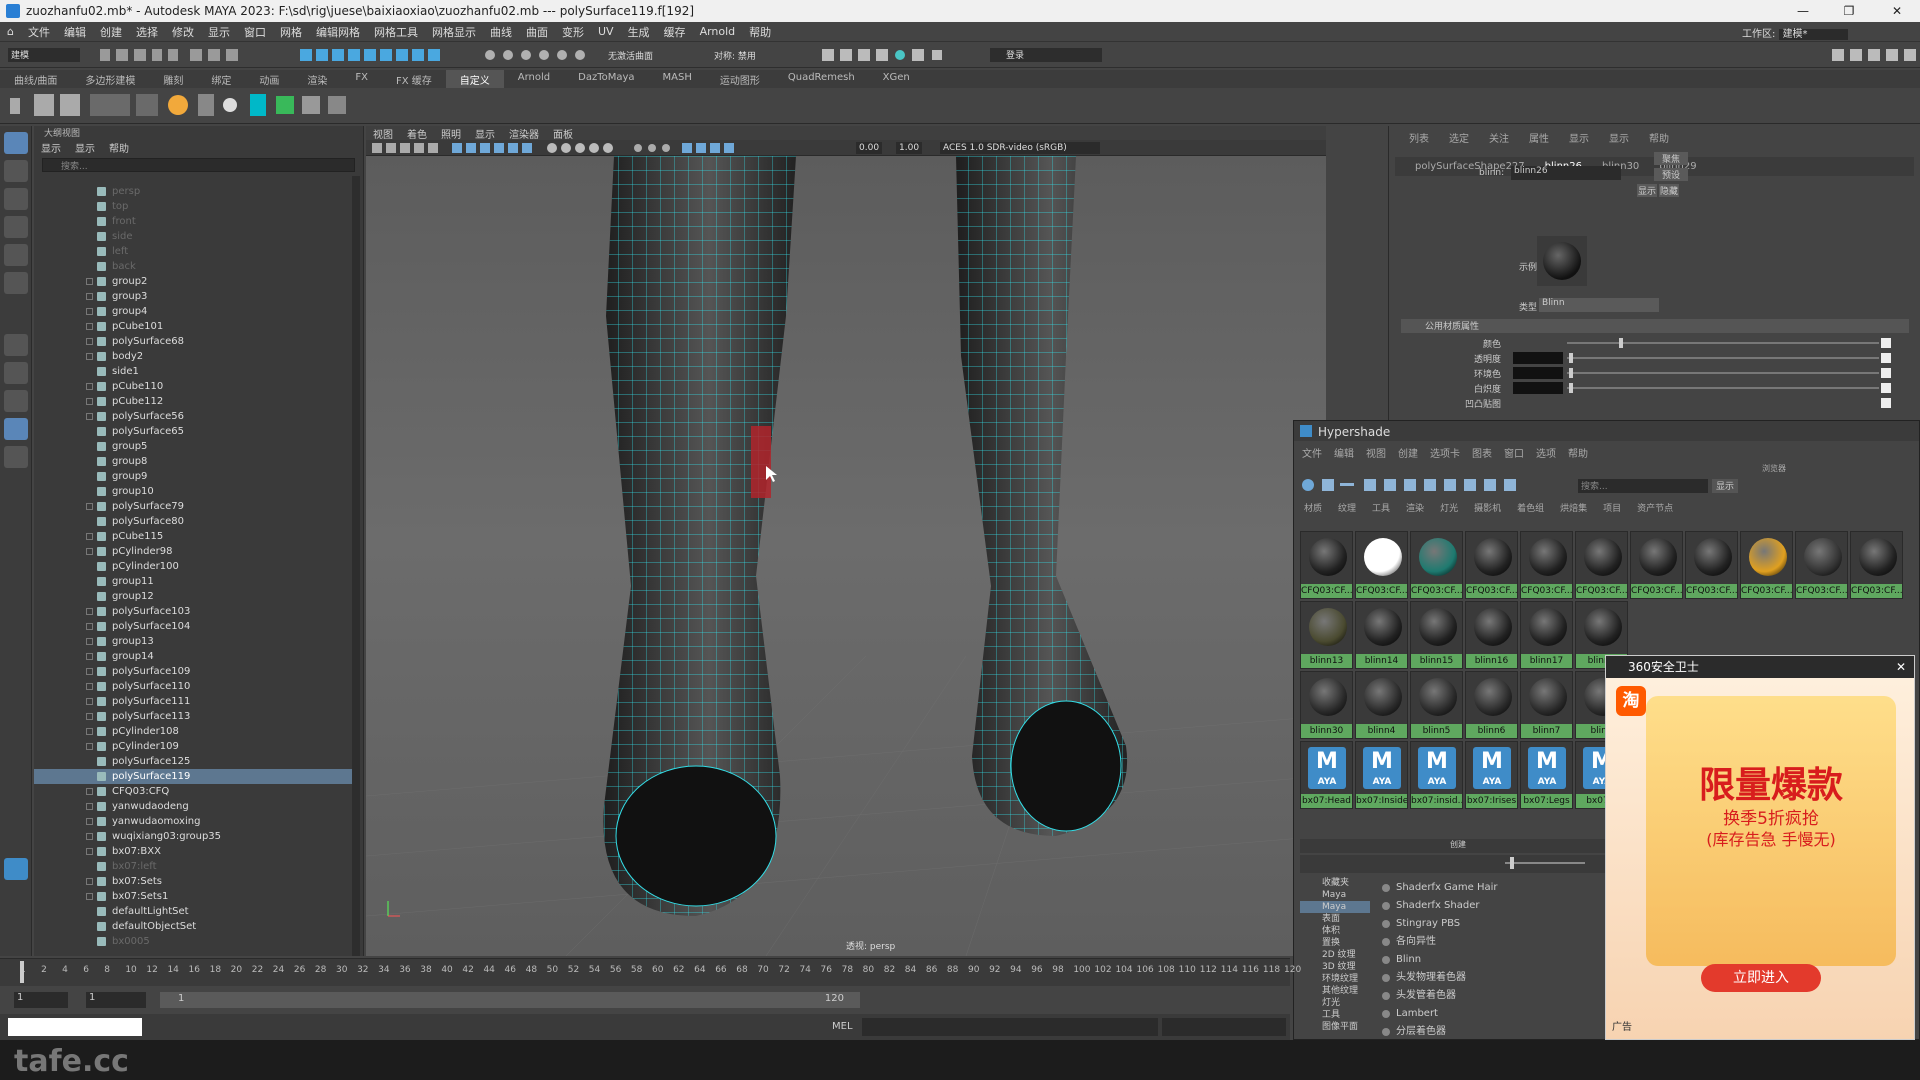 Image resolution: width=1920 pixels, height=1080 pixels. I want to click on hypershade-tab-7: 烘焙集, so click(1573, 507).